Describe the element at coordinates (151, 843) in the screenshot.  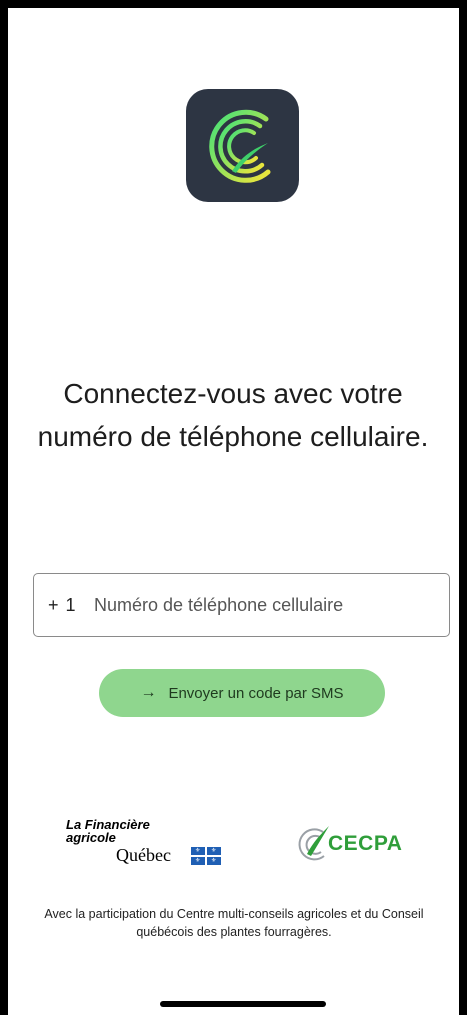
I see `fadq-logo: La Financière agricole Québec ⚜ ⚜ ⚜ ⚜` at that location.